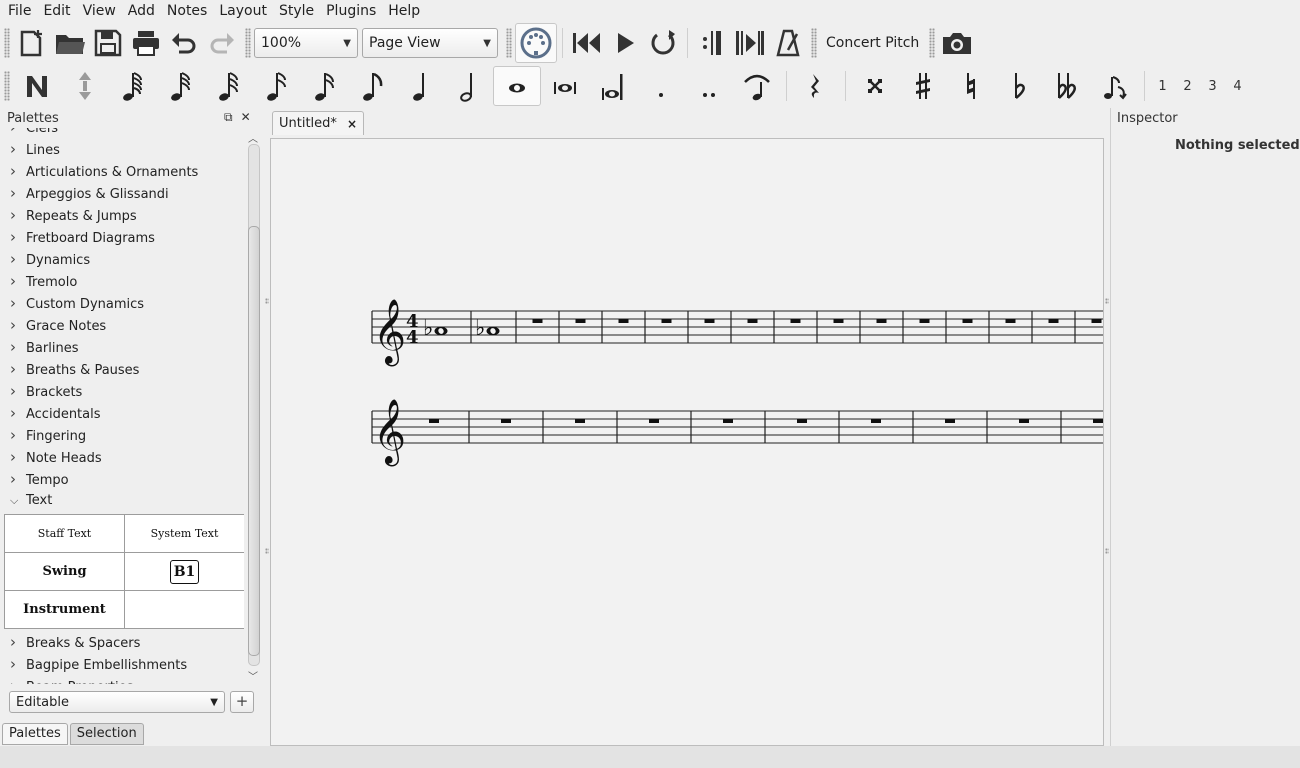 This screenshot has width=1300, height=768. Describe the element at coordinates (124, 215) in the screenshot. I see `palette-repeats-jumps: › Repeats & Jumps` at that location.